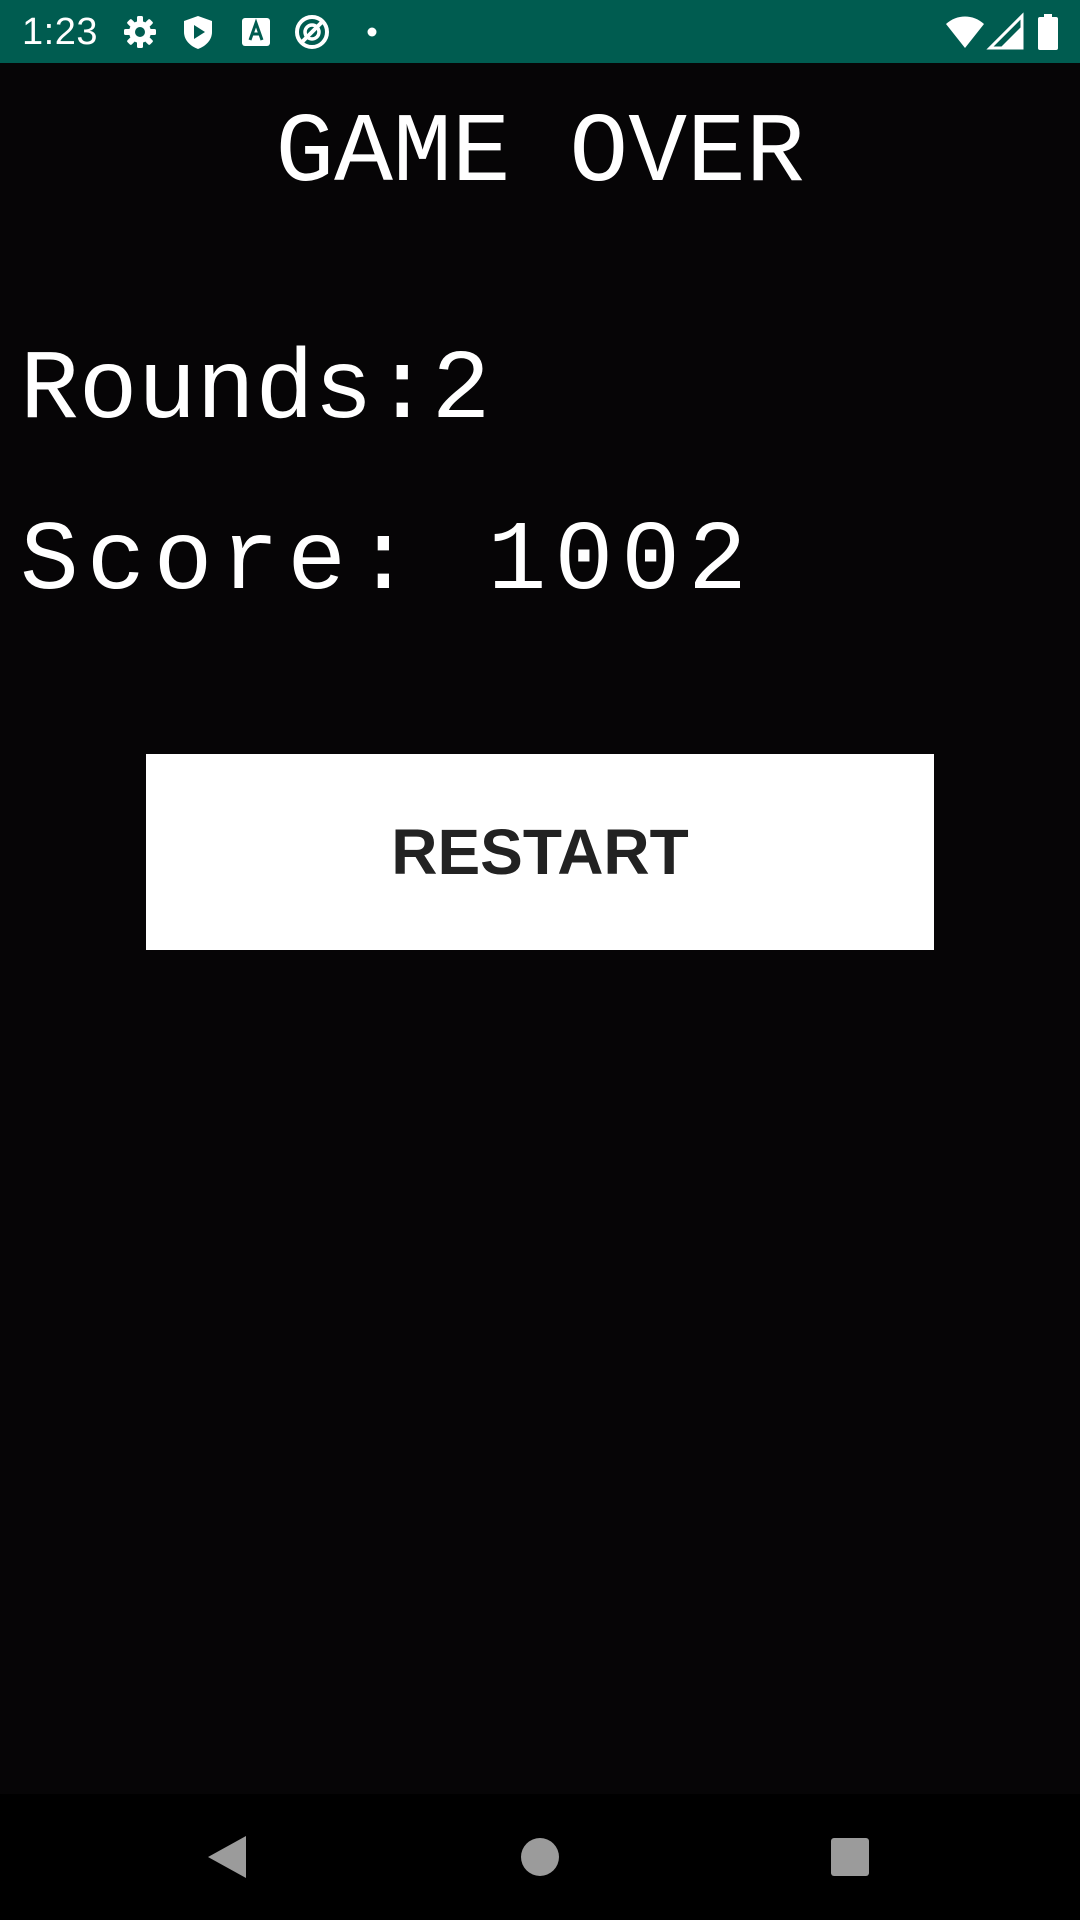 The height and width of the screenshot is (1920, 1080). What do you see at coordinates (540, 154) in the screenshot?
I see `game-over-title: GAME OVER` at bounding box center [540, 154].